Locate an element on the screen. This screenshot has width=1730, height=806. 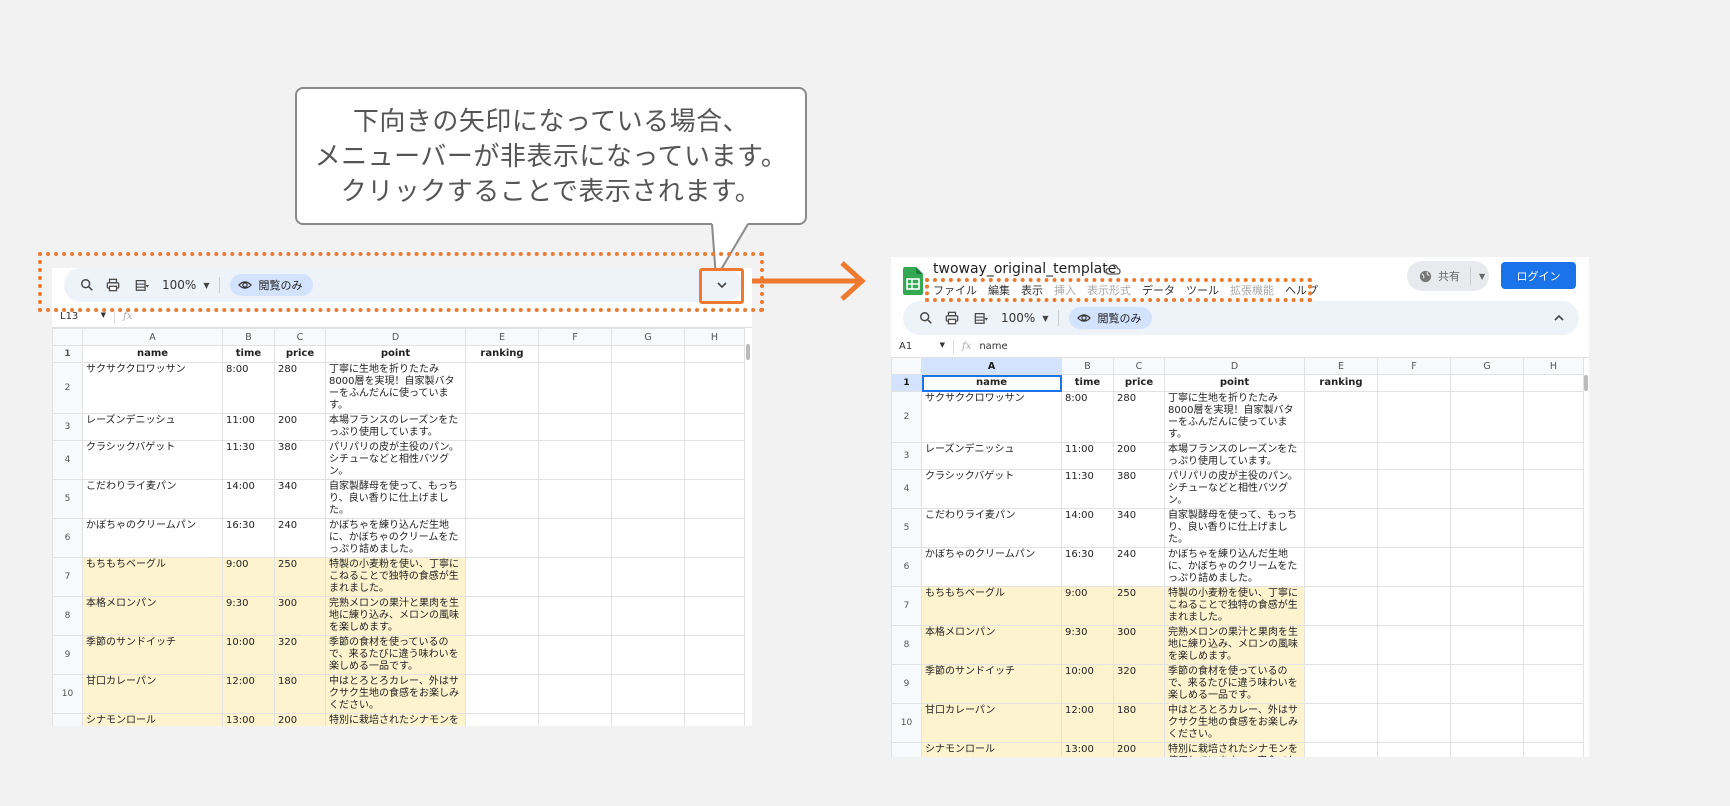
cell-name: シナモンロール is located at coordinates (152, 719).